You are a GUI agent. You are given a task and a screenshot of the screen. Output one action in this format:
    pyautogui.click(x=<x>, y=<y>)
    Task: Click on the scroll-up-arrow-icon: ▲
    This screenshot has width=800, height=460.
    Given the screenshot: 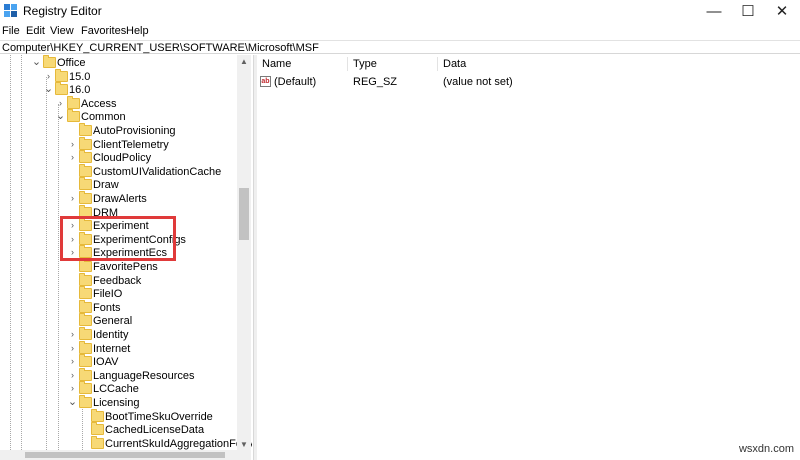 What is the action you would take?
    pyautogui.click(x=244, y=61)
    